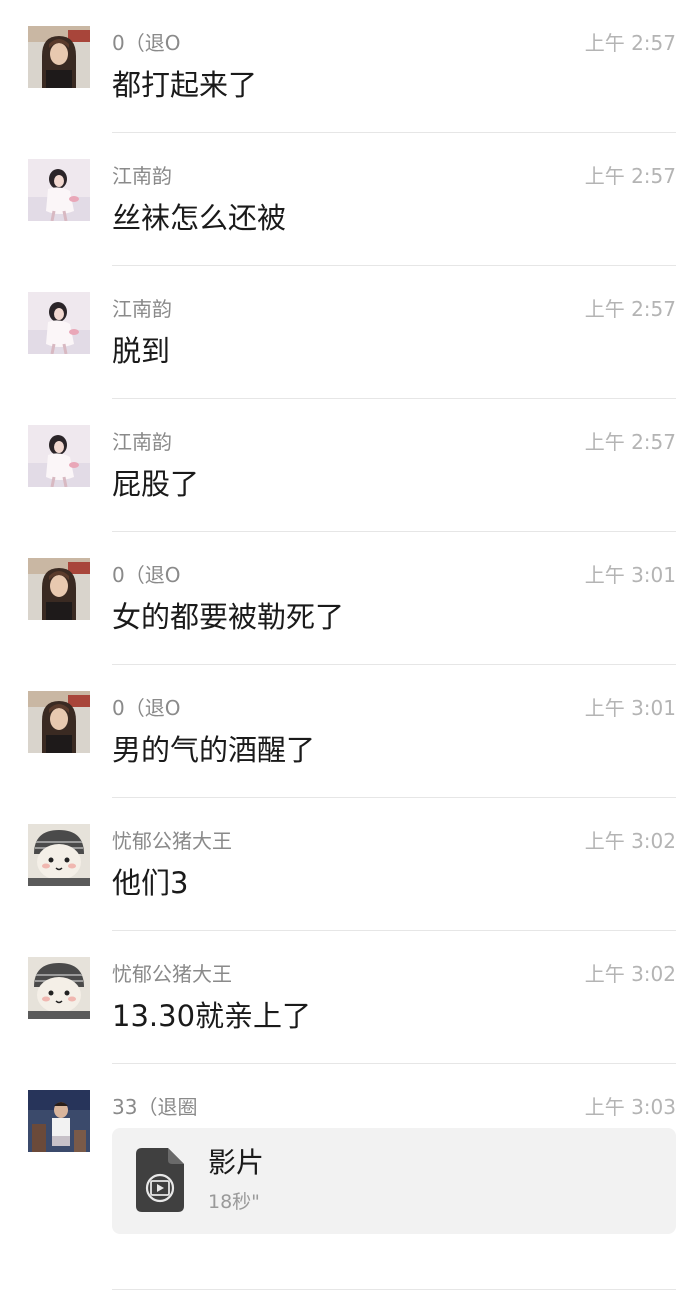 This screenshot has height=1304, width=696. Describe the element at coordinates (234, 1202) in the screenshot. I see `video-duration: 18秒"` at that location.